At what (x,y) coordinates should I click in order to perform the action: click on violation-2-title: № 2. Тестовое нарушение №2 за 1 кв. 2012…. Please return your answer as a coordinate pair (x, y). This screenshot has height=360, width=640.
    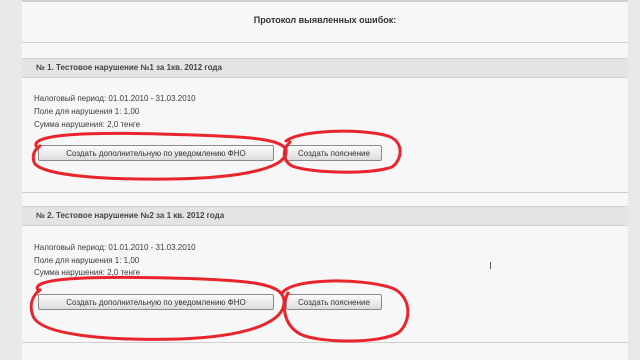
    Looking at the image, I should click on (130, 215).